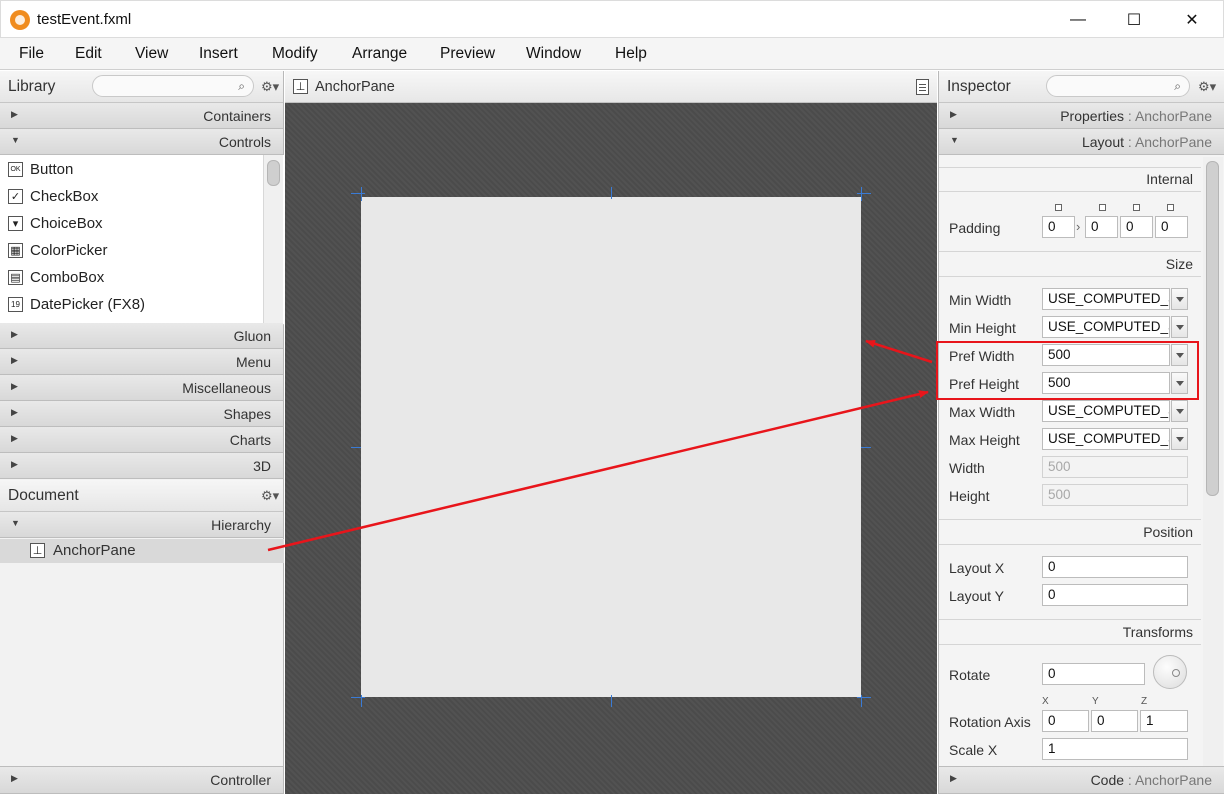 This screenshot has height=794, width=1224. What do you see at coordinates (1207, 87) in the screenshot?
I see `inspector-gear-icon: ⚙▾` at bounding box center [1207, 87].